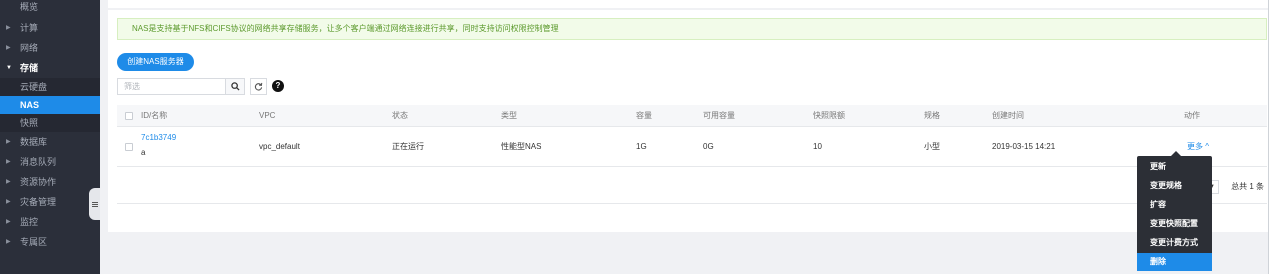 This screenshot has width=1269, height=274. I want to click on col-header-type: 类型, so click(509, 115).